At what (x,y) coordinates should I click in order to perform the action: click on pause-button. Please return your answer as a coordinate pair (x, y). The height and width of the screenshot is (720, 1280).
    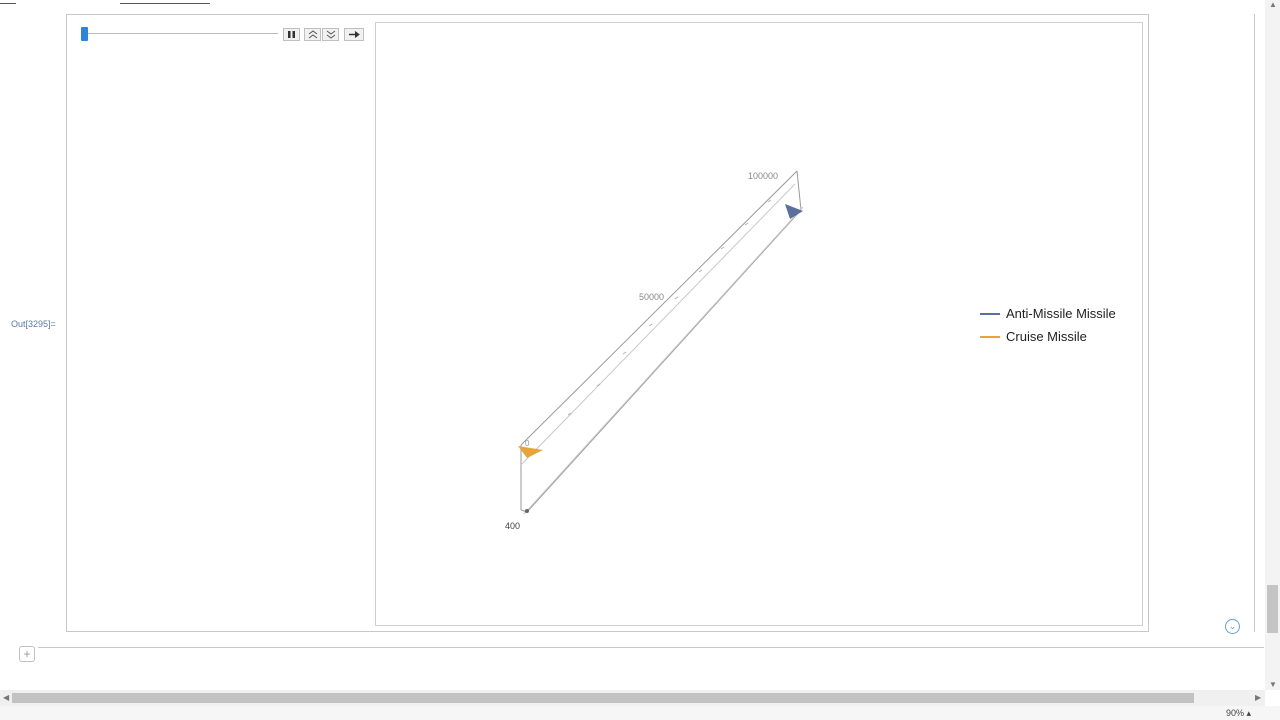
    Looking at the image, I should click on (291, 34).